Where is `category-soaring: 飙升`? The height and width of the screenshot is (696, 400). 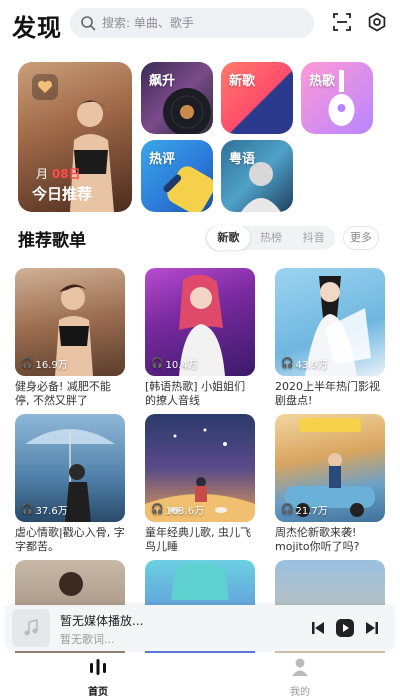 category-soaring: 飙升 is located at coordinates (177, 98).